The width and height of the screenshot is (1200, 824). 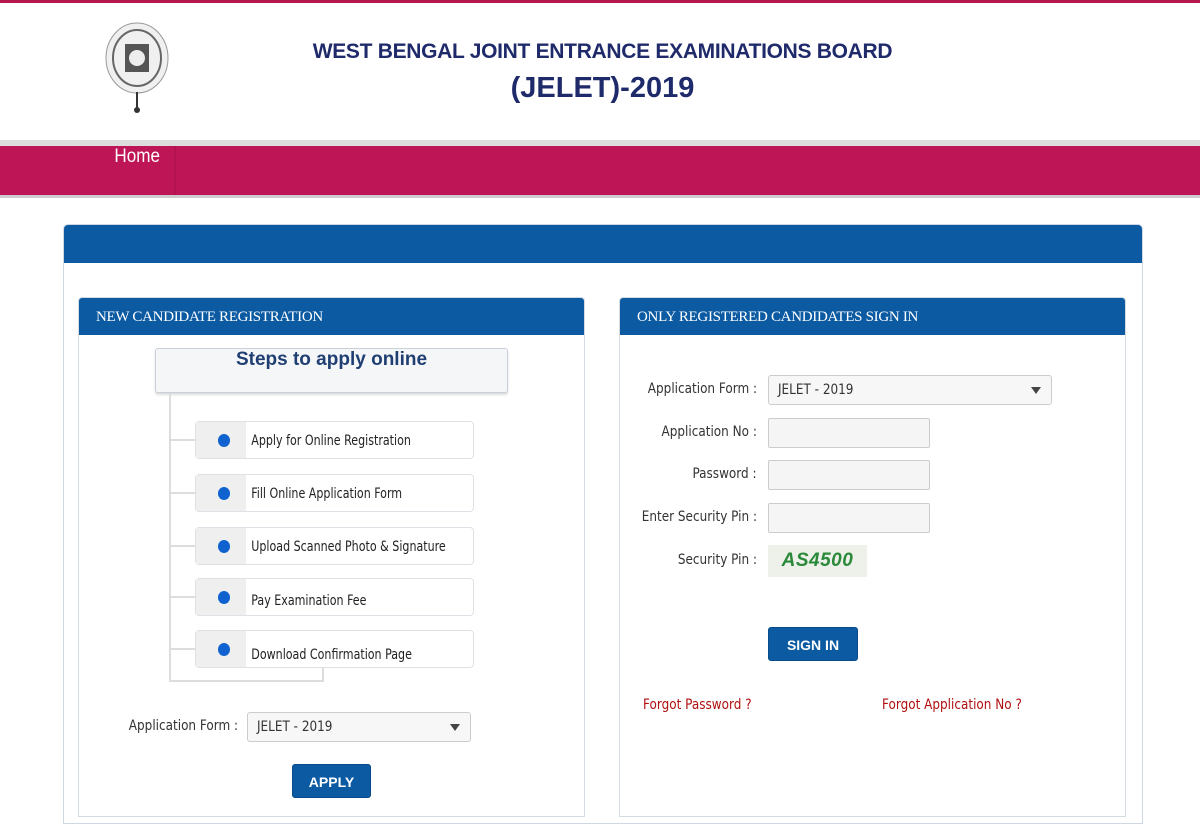 I want to click on signin-form-label: Application Form :, so click(x=702, y=389).